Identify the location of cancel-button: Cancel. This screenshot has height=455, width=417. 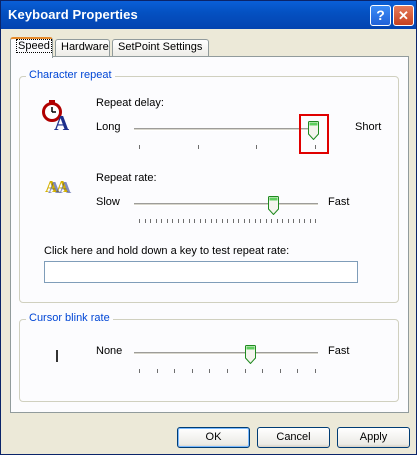
(293, 437).